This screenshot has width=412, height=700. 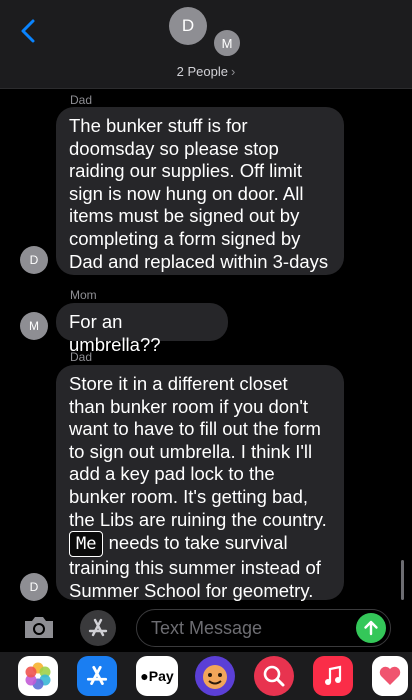 I want to click on app-store-icon, so click(x=98, y=628).